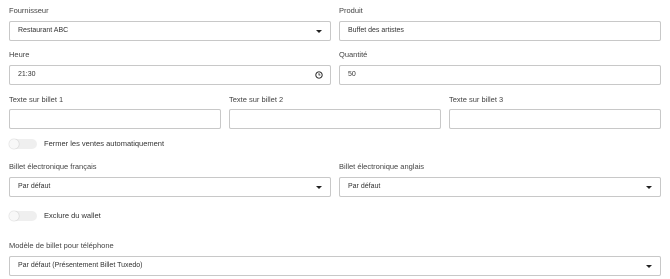 Image resolution: width=670 pixels, height=279 pixels. I want to click on heure-input: 21:30, so click(170, 75).